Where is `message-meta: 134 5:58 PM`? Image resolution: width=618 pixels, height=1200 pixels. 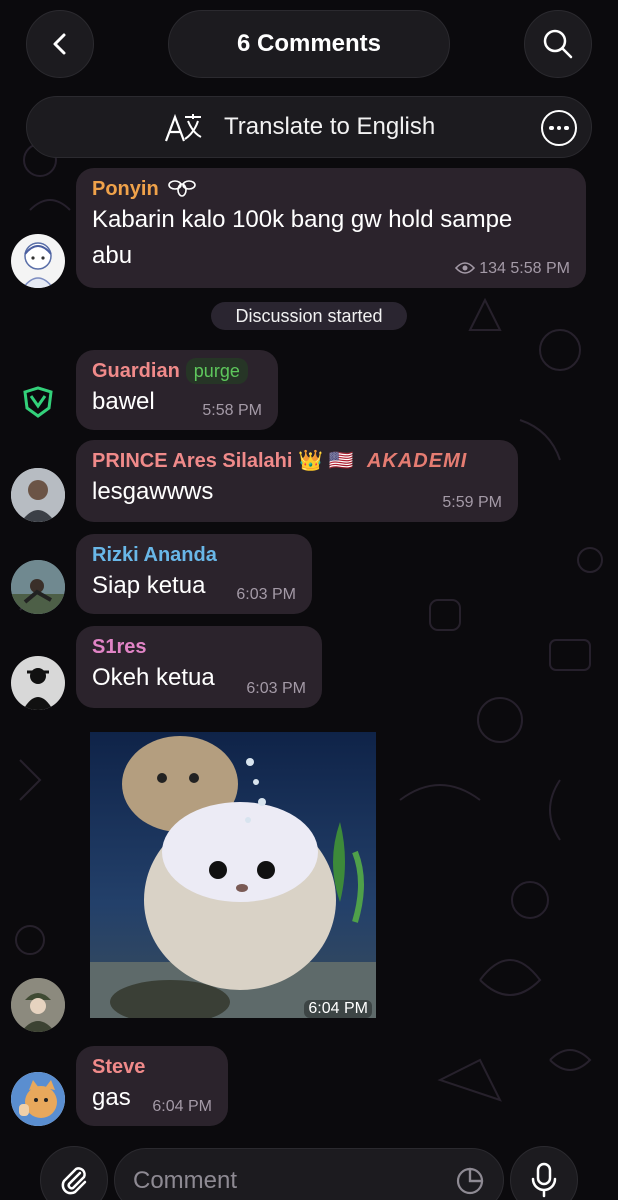
message-meta: 134 5:58 PM is located at coordinates (512, 269).